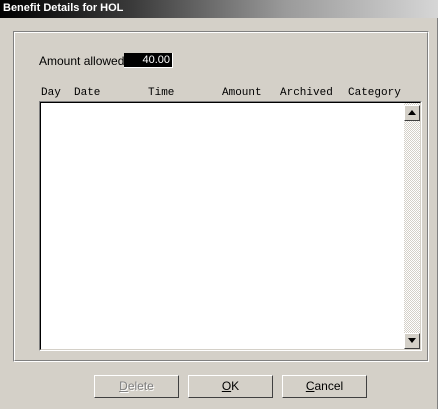 This screenshot has height=409, width=440. Describe the element at coordinates (412, 226) in the screenshot. I see `list-vertical-scrollbar` at that location.